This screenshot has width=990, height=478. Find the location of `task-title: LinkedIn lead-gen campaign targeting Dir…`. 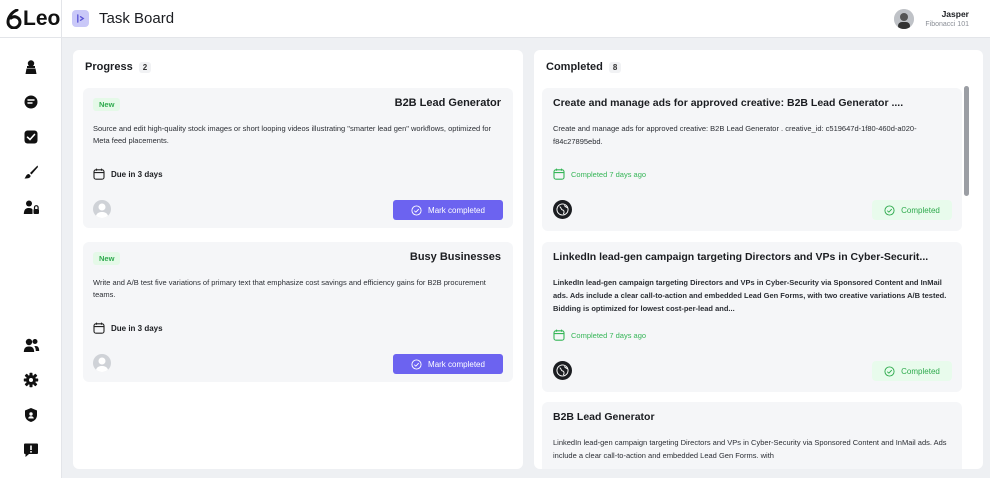

task-title: LinkedIn lead-gen campaign targeting Dir… is located at coordinates (741, 257).